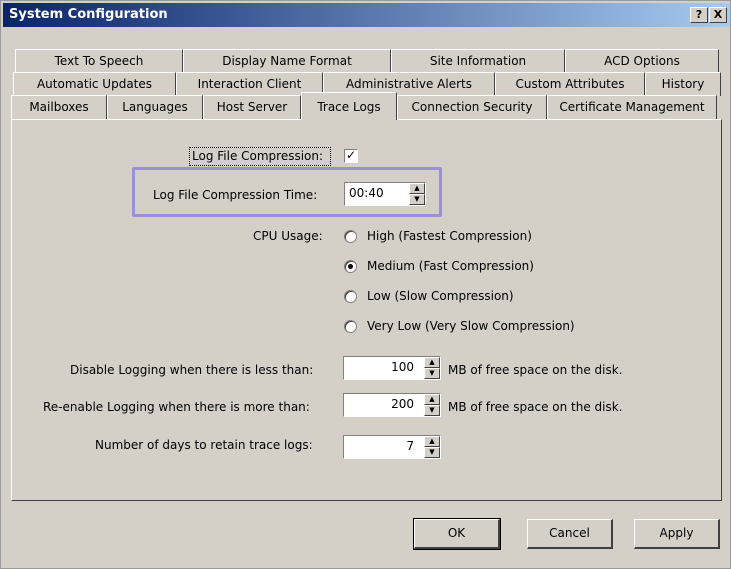 This screenshot has height=569, width=731. I want to click on retain-days-stepper: 7 ▲ ▼, so click(392, 447).